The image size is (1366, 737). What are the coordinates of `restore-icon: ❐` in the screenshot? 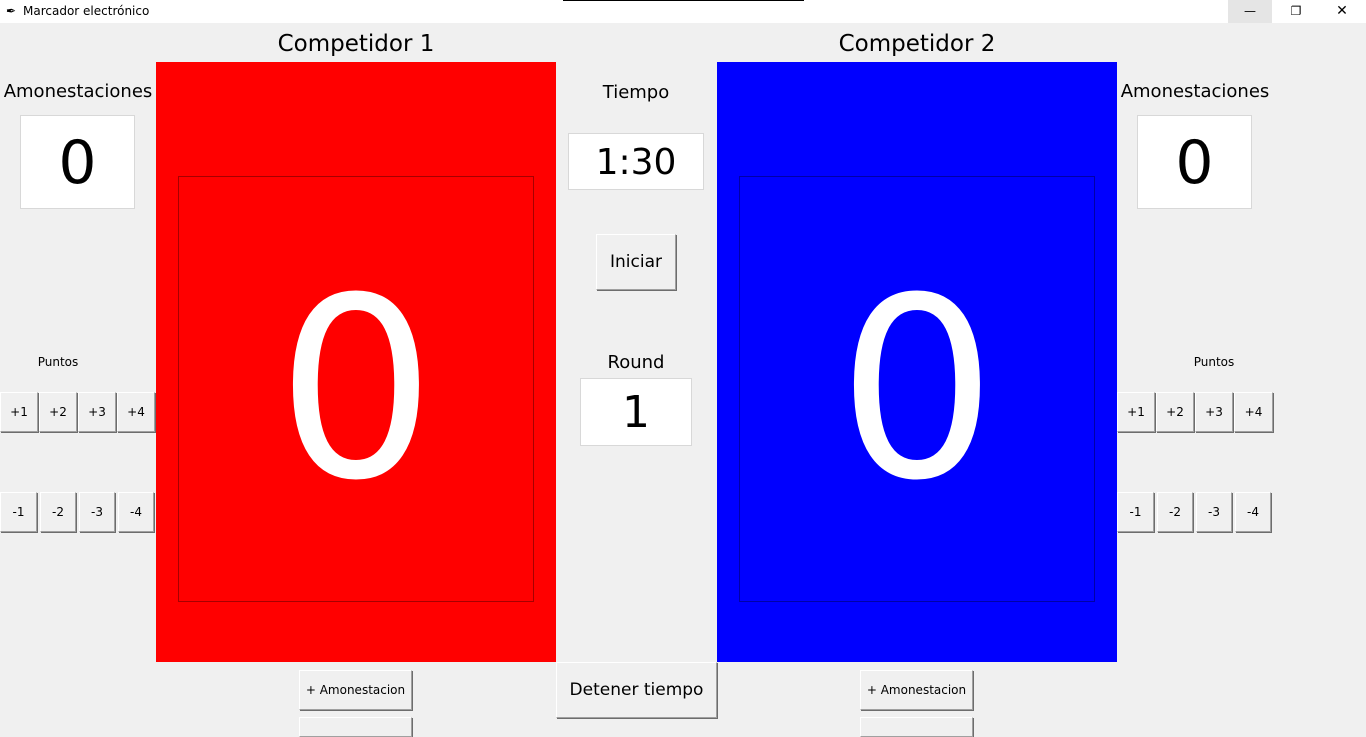 It's located at (1296, 11).